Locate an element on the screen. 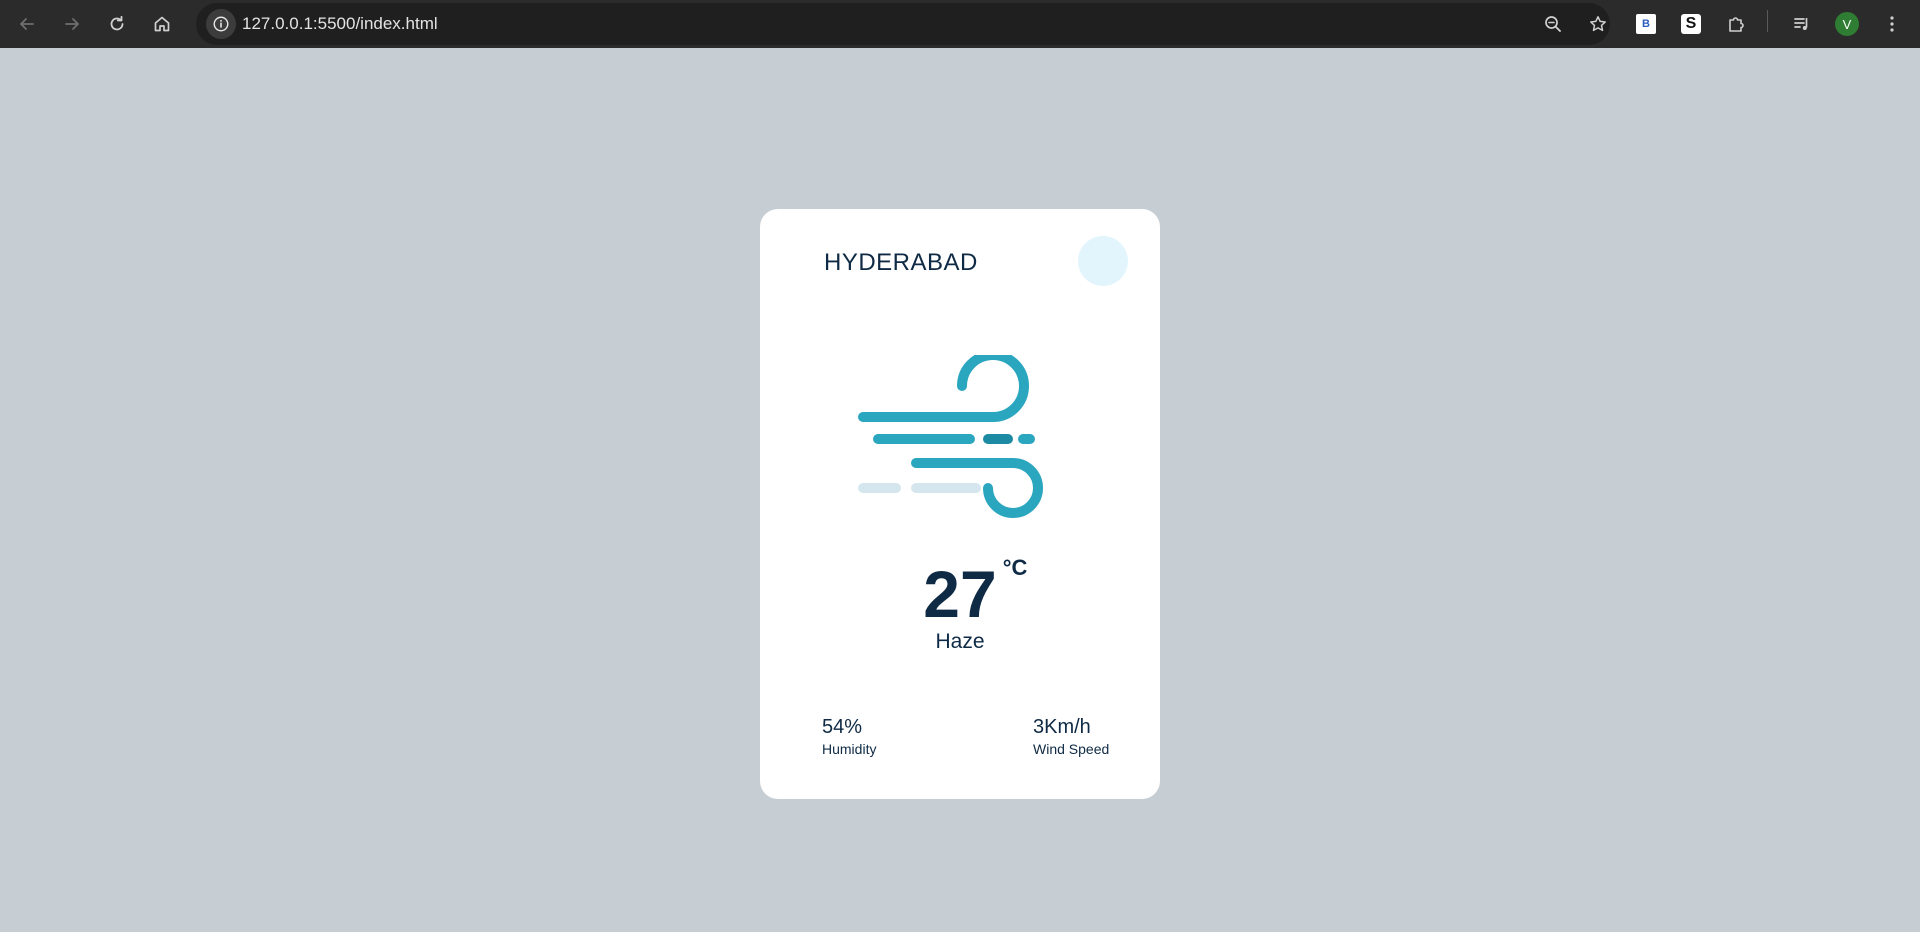 This screenshot has height=932, width=1920. temperature-display: 27 °C is located at coordinates (960, 594).